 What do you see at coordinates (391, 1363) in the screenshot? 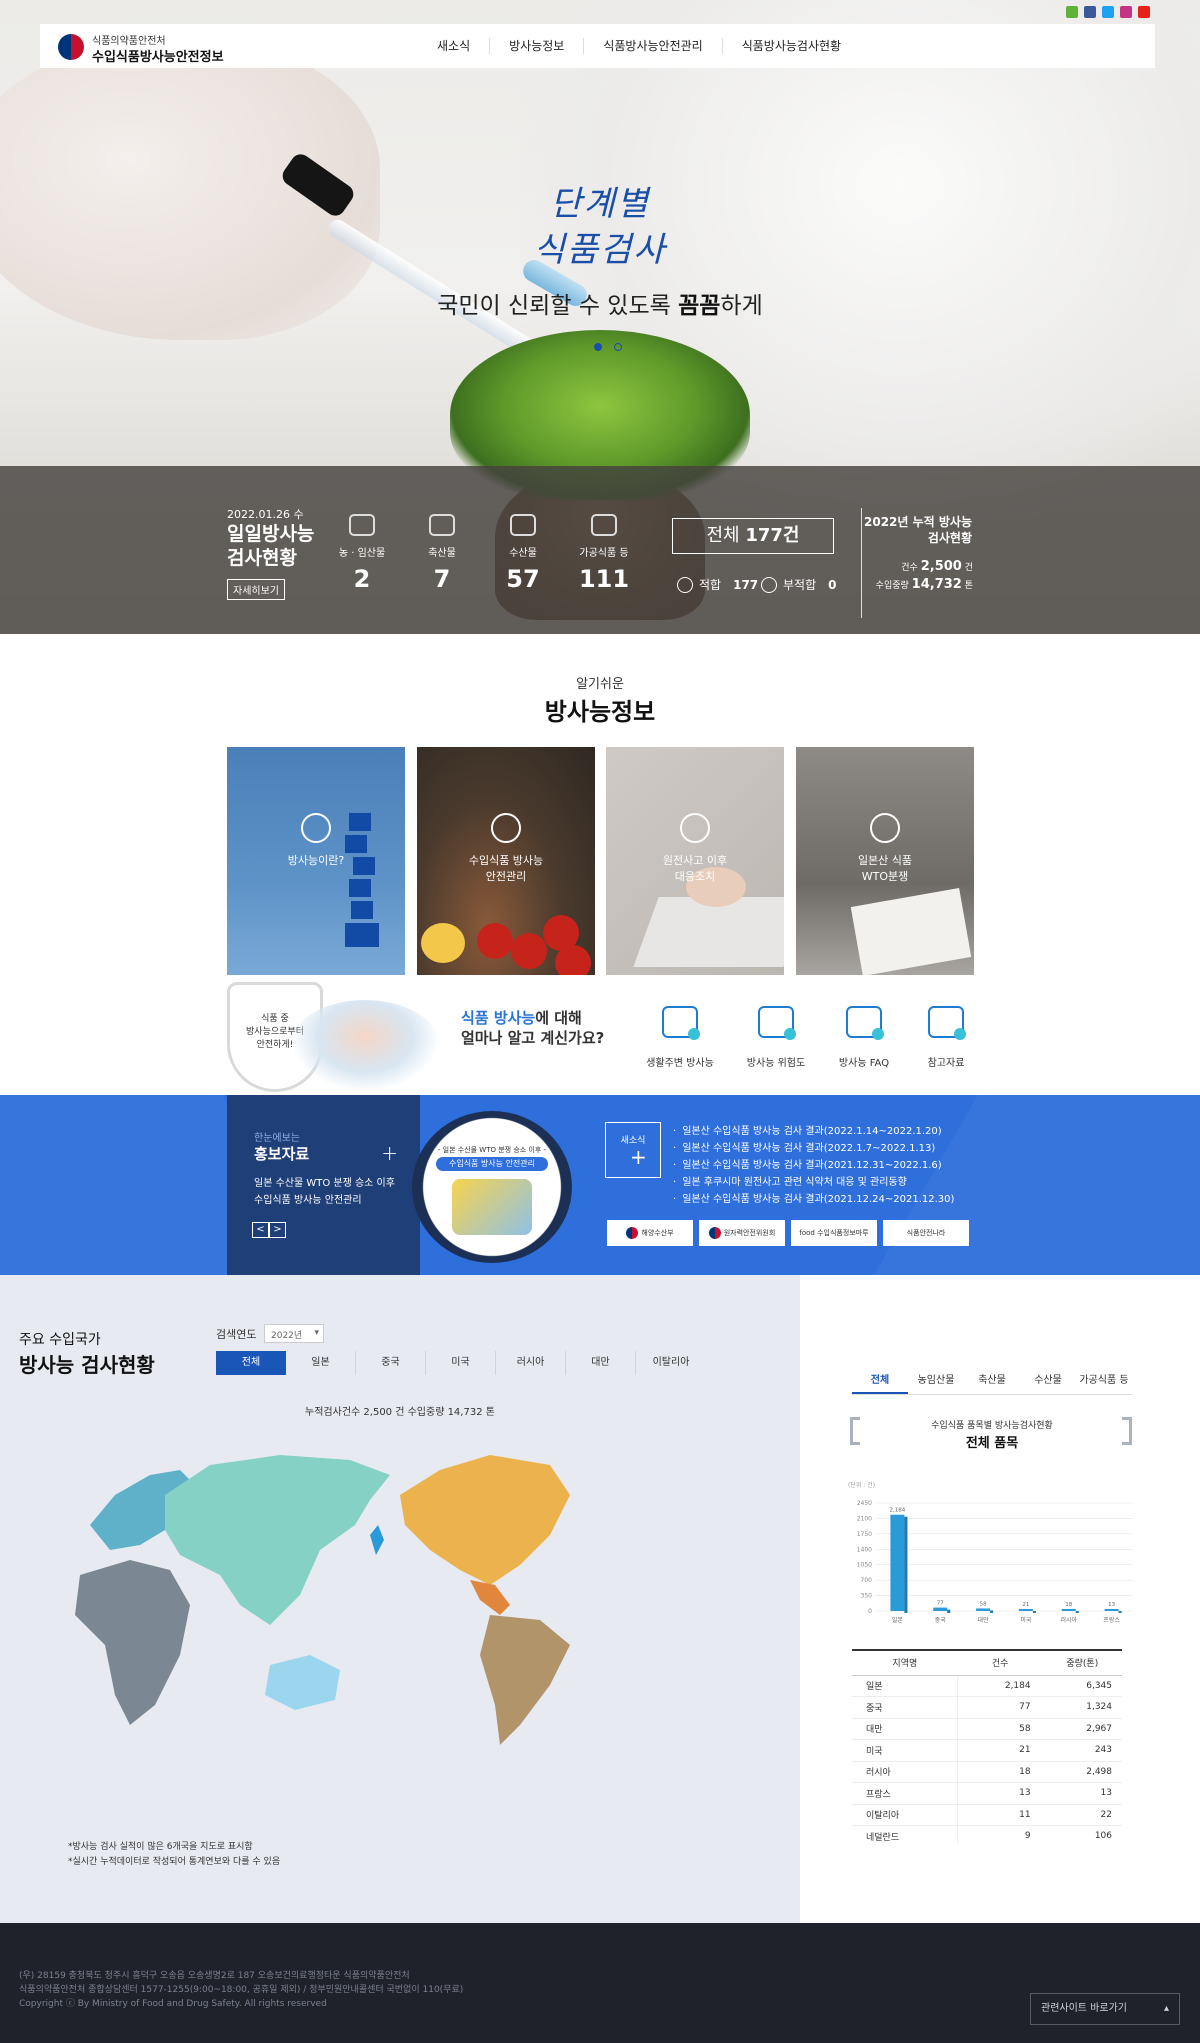
I see `tab-china: 중국` at bounding box center [391, 1363].